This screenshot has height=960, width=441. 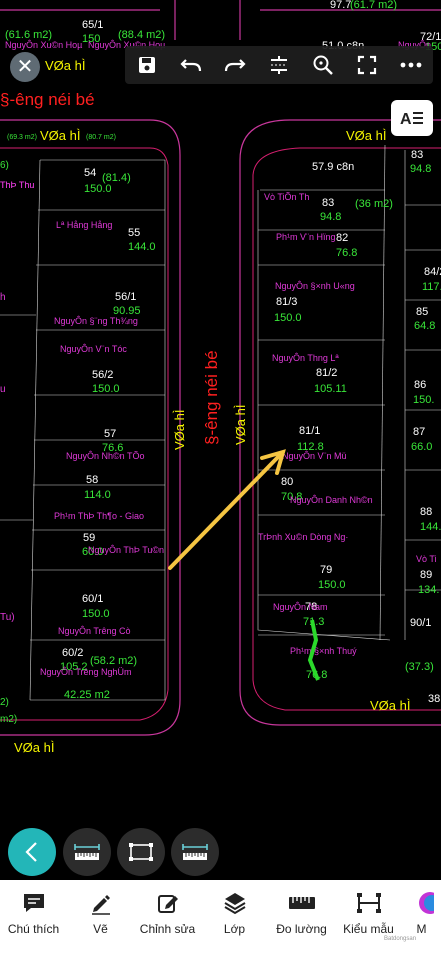 I want to click on close-button: ✕, so click(x=25, y=67).